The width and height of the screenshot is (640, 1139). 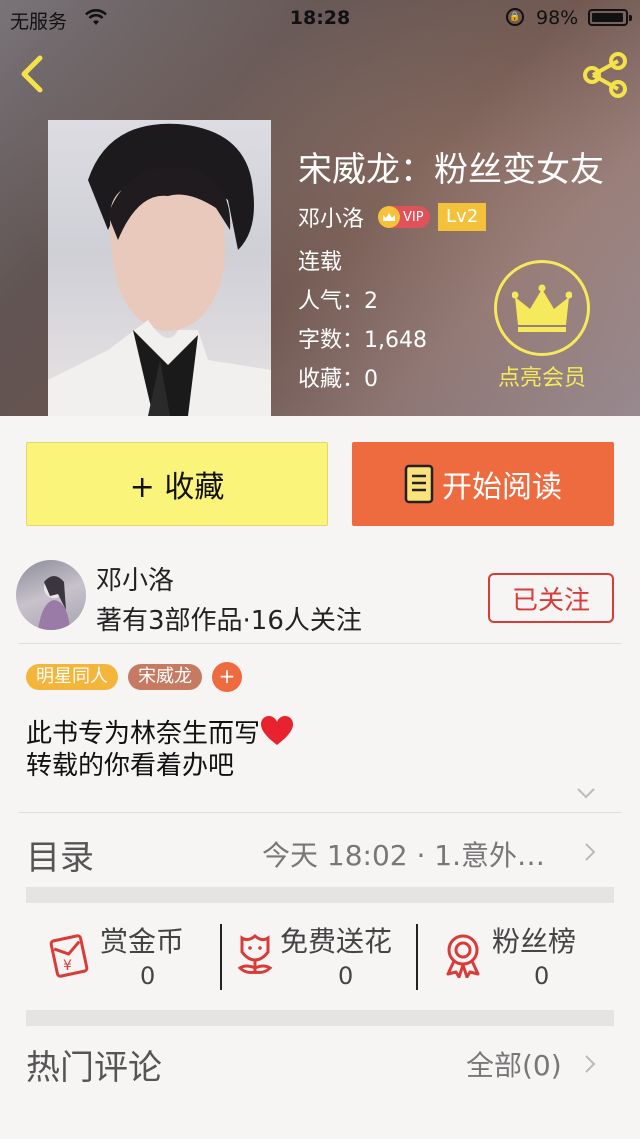 What do you see at coordinates (413, 217) in the screenshot?
I see `vip-label: VIP` at bounding box center [413, 217].